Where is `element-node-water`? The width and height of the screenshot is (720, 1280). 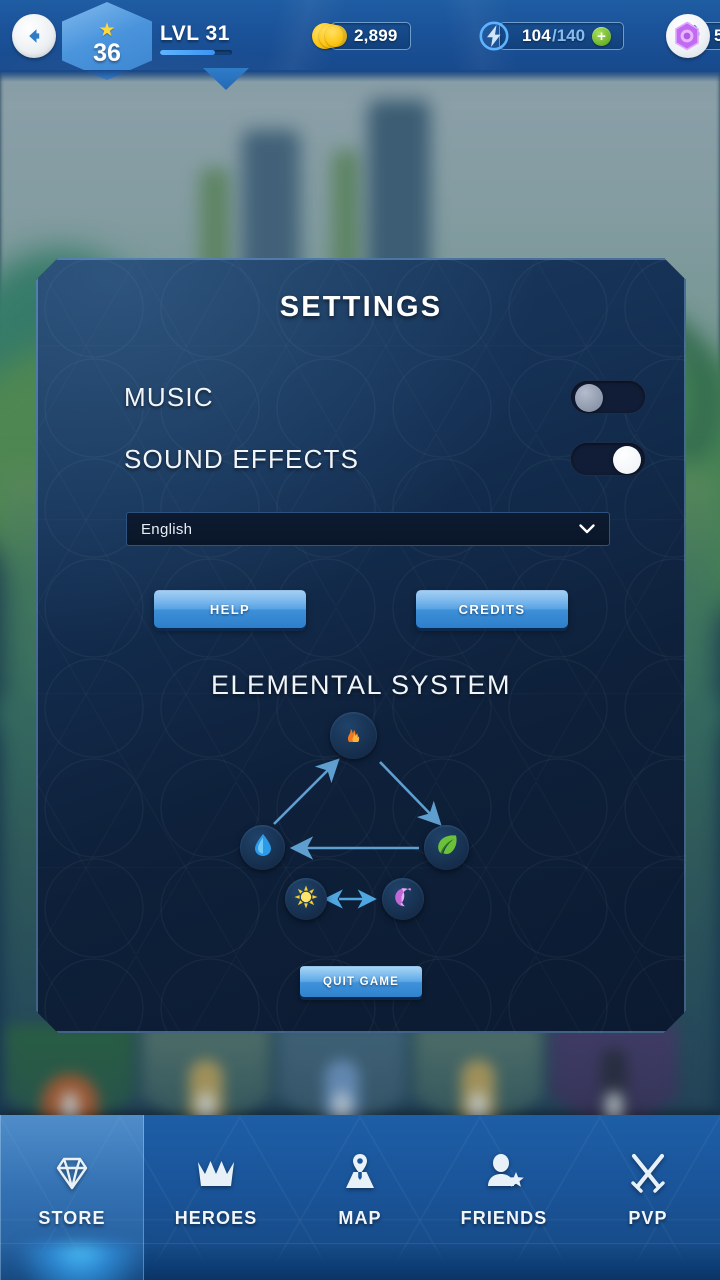 element-node-water is located at coordinates (262, 847).